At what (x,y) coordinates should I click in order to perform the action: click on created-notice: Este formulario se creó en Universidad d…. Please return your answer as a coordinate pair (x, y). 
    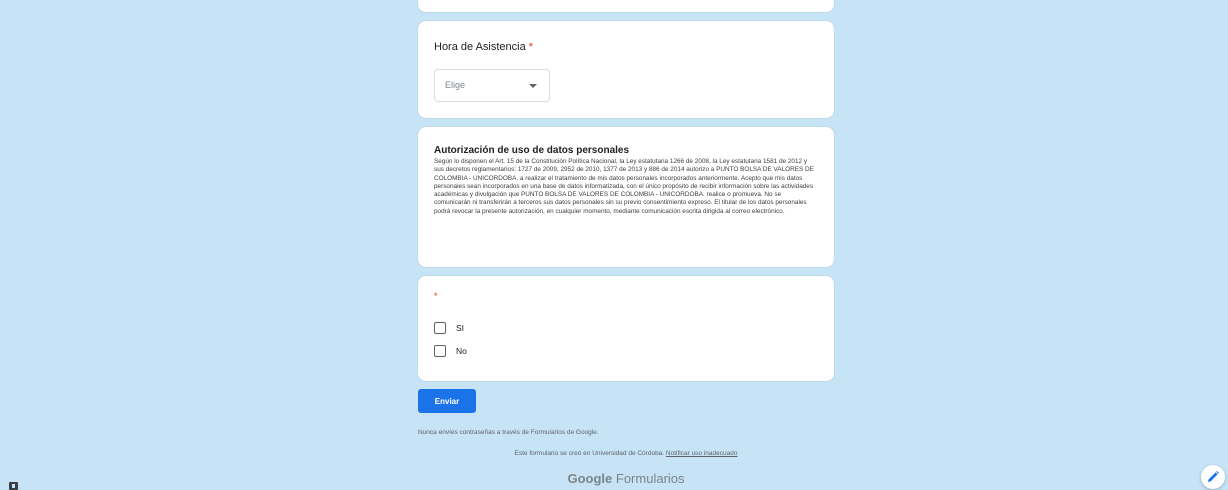
    Looking at the image, I should click on (626, 453).